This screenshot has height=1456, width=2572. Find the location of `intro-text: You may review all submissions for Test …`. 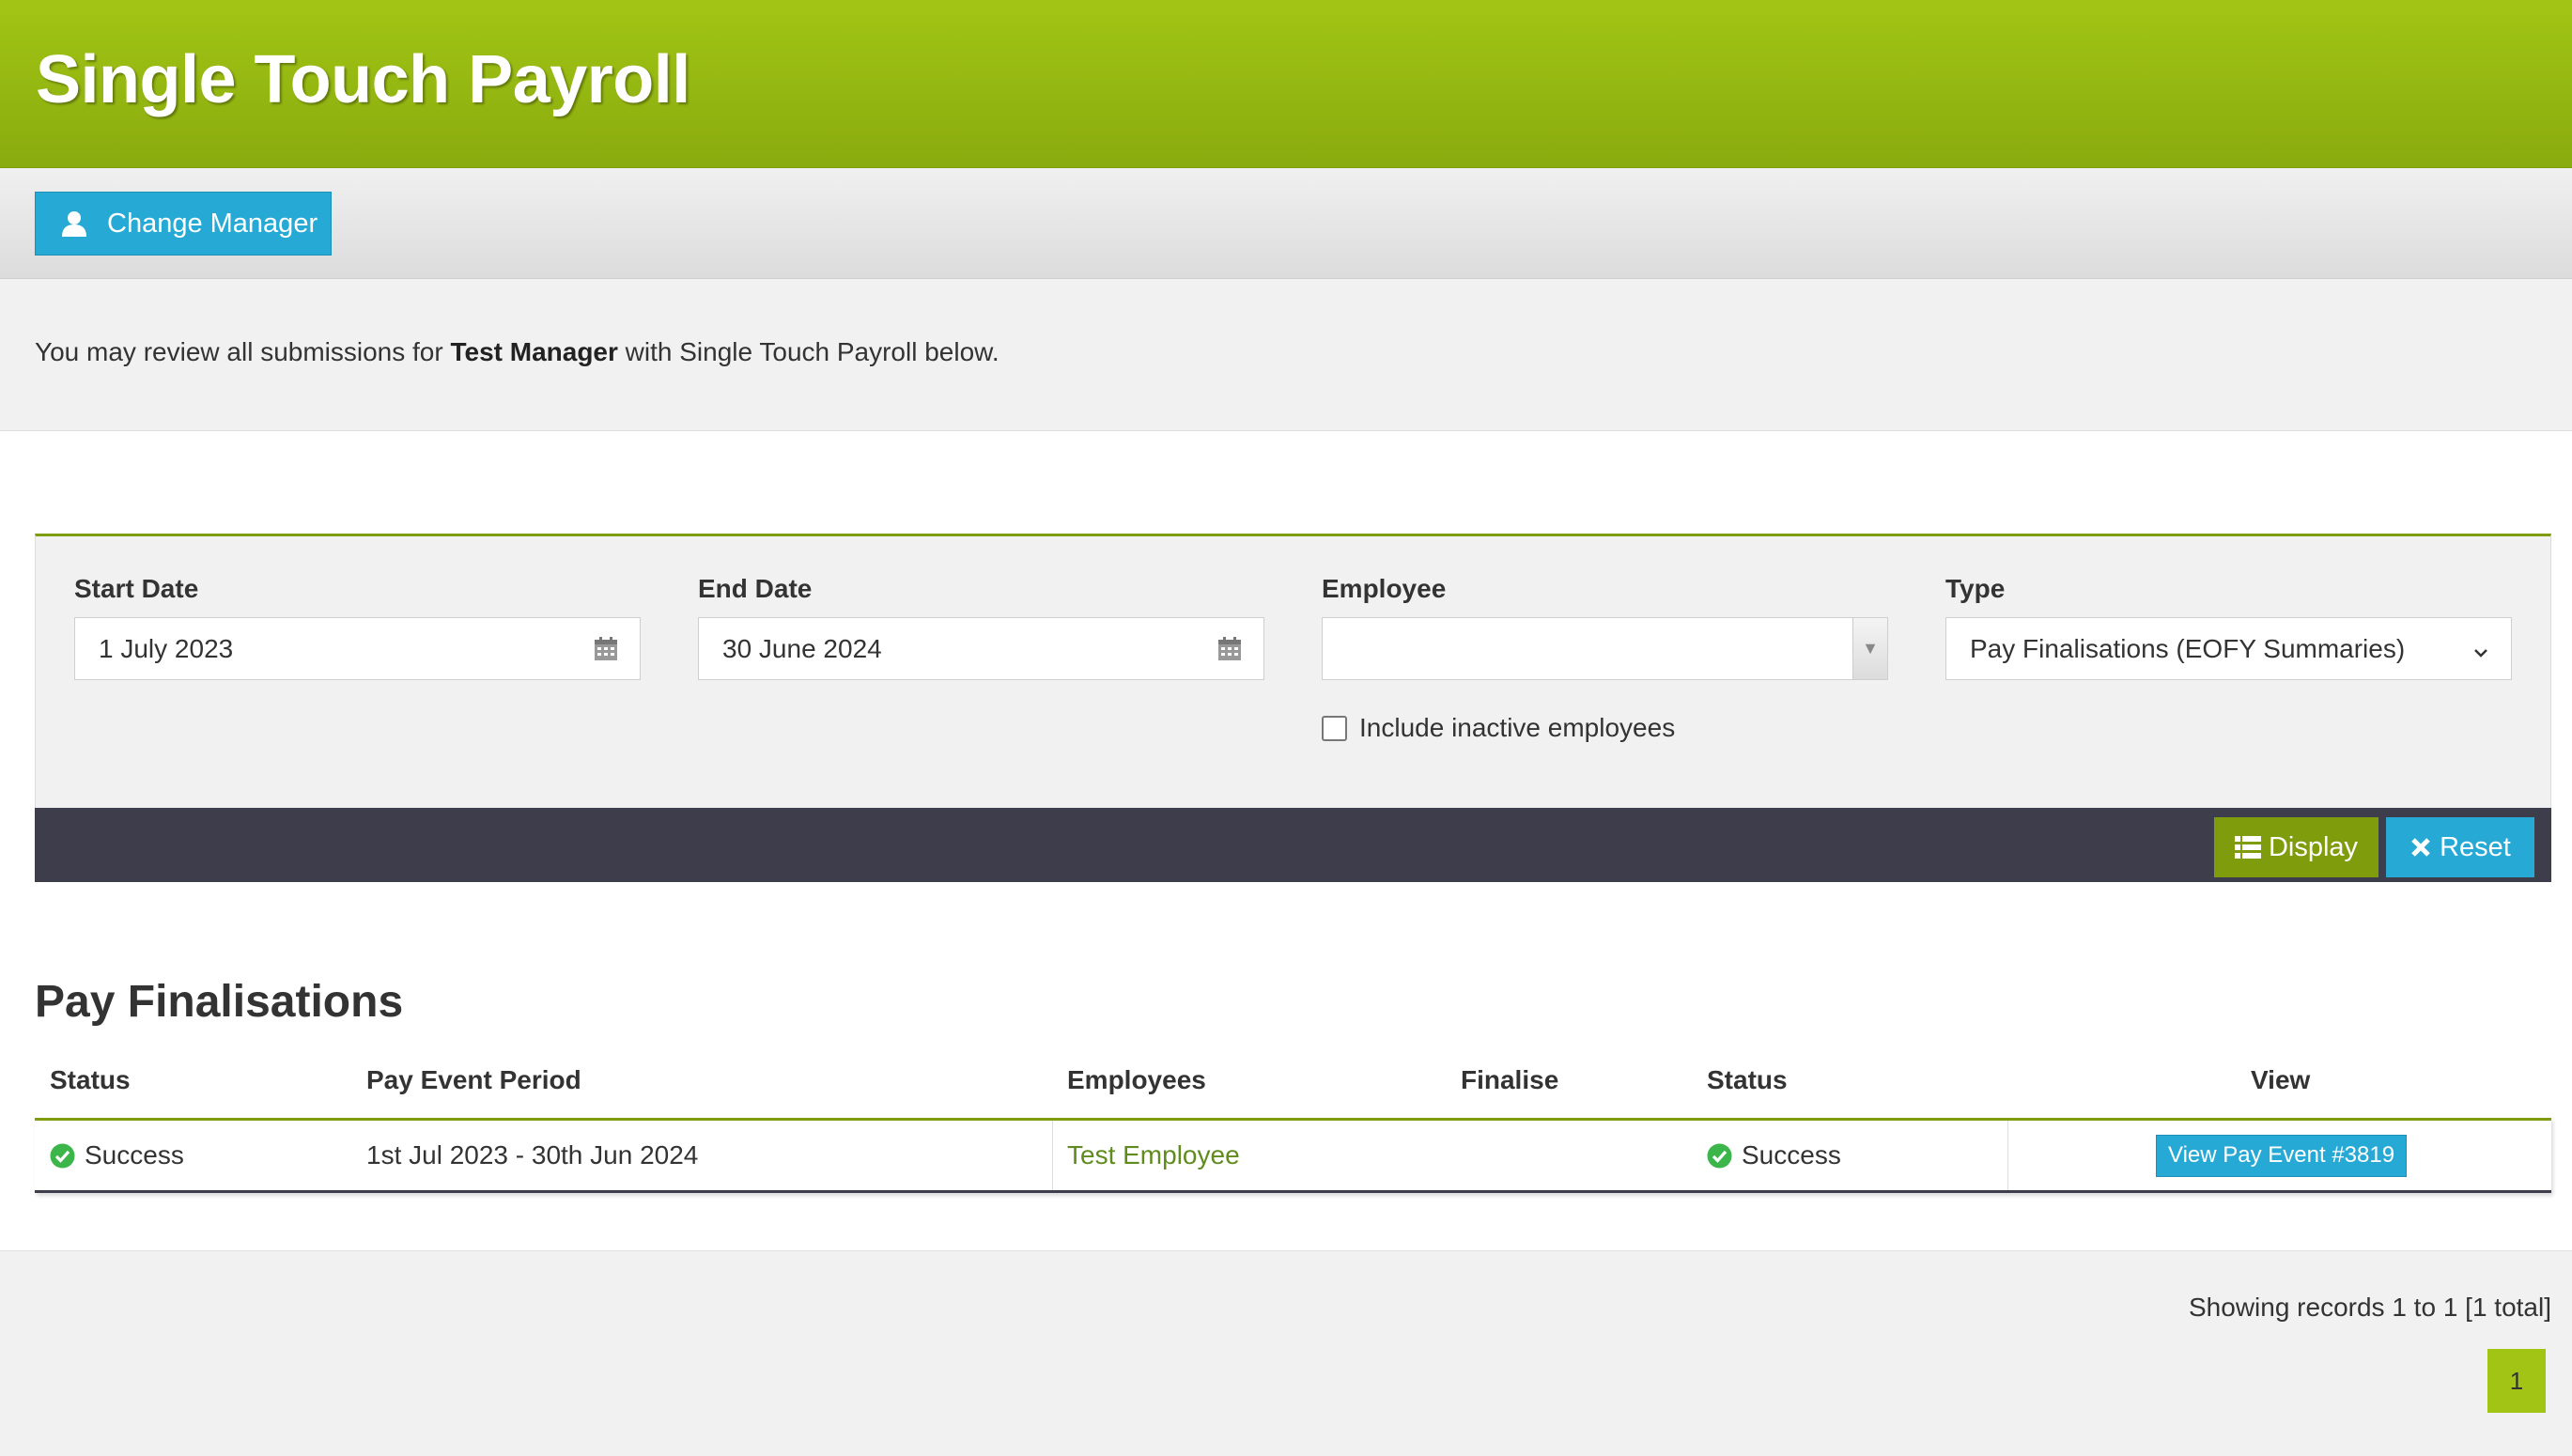

intro-text: You may review all submissions for Test … is located at coordinates (517, 352).